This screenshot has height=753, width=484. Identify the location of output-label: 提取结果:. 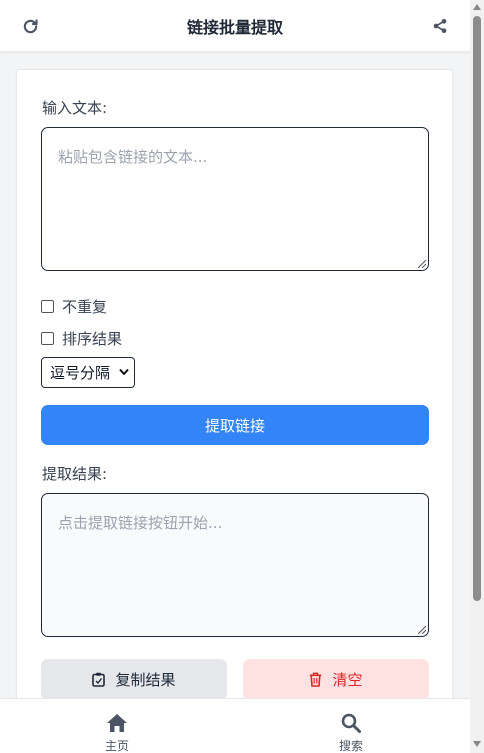
(75, 474).